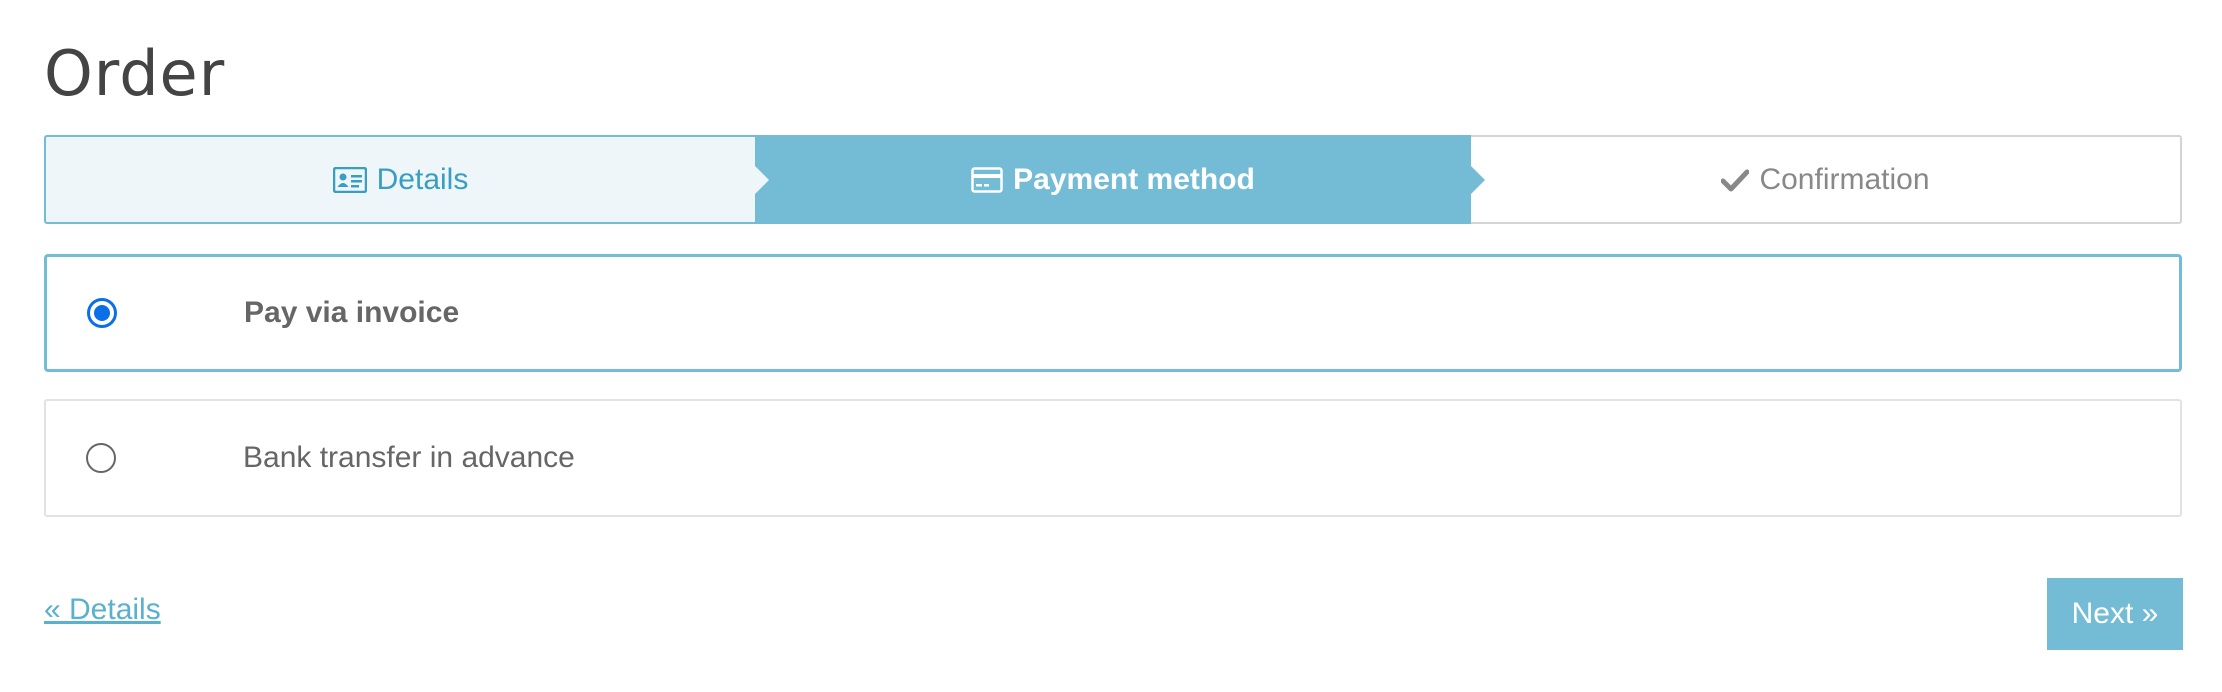 The image size is (2222, 692). Describe the element at coordinates (349, 179) in the screenshot. I see `id-card-icon` at that location.